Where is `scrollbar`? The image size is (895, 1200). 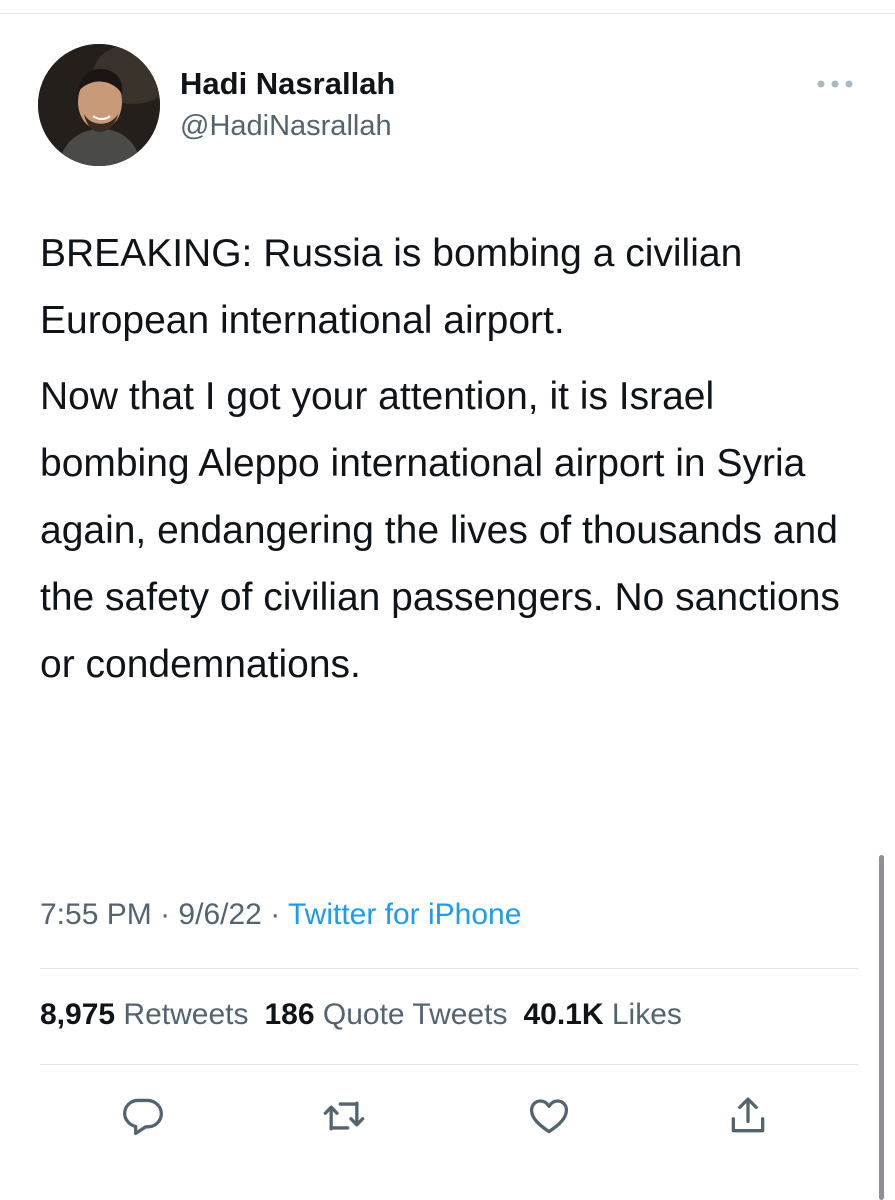 scrollbar is located at coordinates (881, 1027).